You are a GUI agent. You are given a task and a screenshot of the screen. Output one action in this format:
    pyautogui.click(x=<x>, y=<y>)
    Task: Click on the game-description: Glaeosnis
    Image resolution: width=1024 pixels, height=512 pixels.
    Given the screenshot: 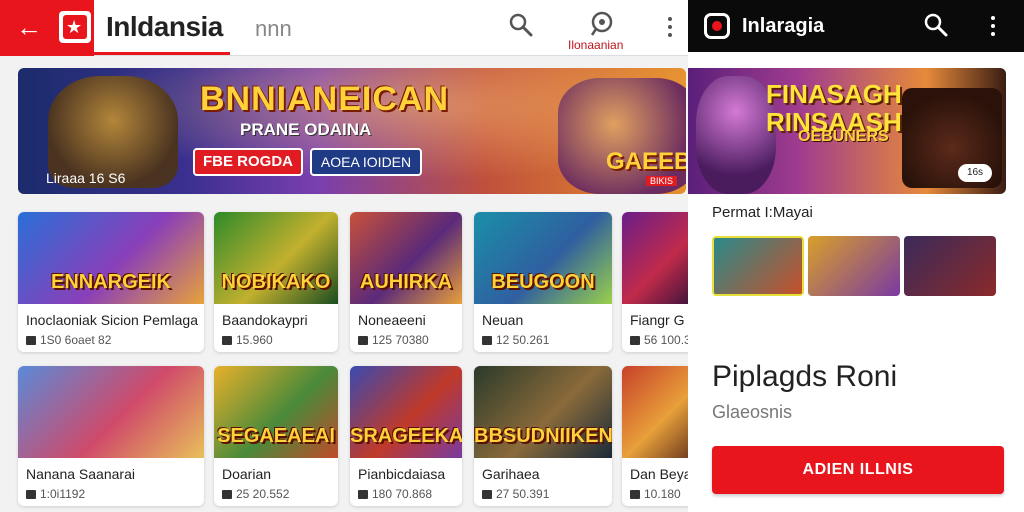 What is the action you would take?
    pyautogui.click(x=752, y=412)
    